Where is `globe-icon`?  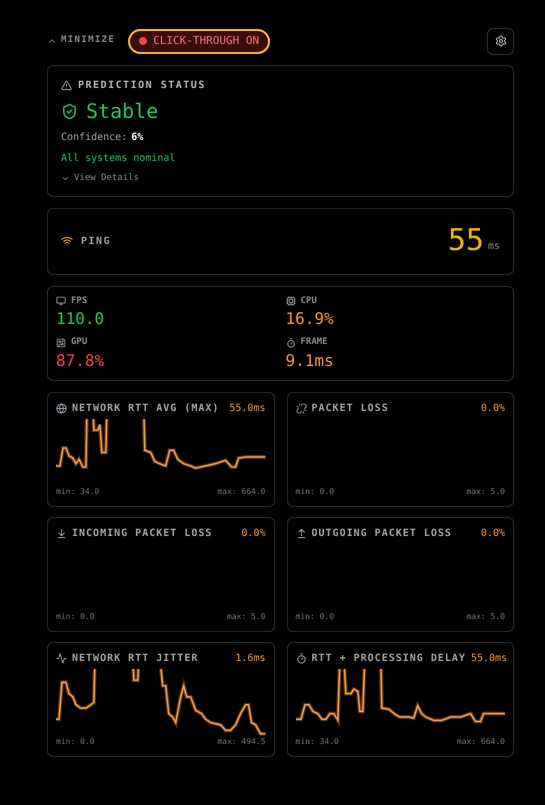
globe-icon is located at coordinates (61, 408).